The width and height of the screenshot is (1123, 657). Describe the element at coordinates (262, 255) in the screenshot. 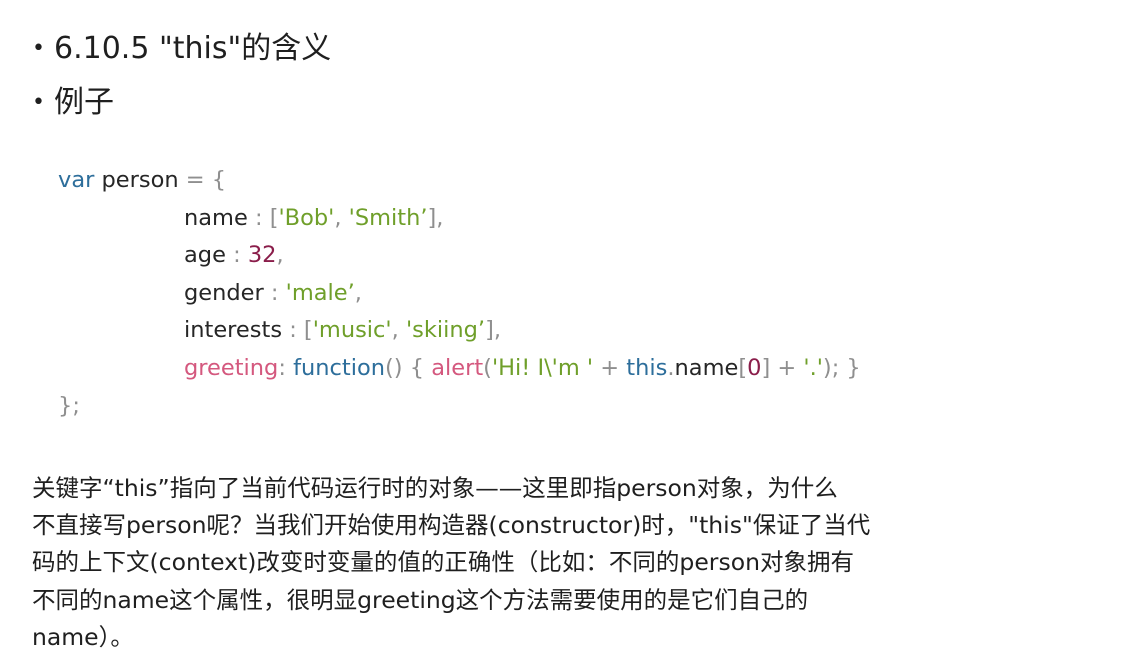

I see `code-number: 32` at that location.